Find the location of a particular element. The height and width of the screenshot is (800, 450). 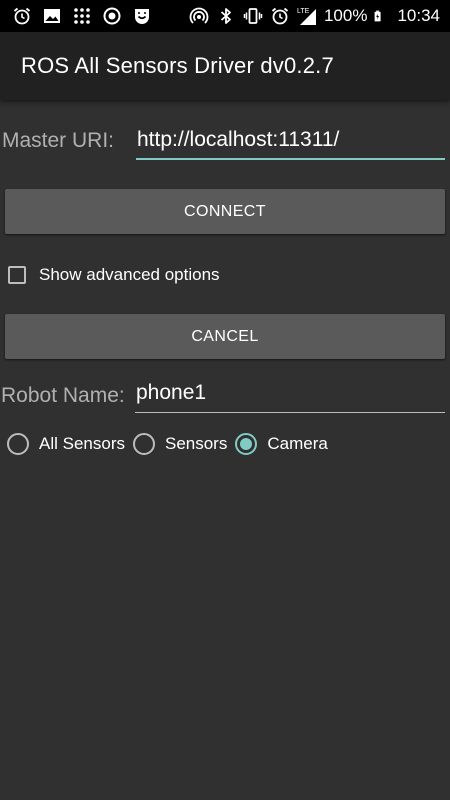

robot-name-input: phone1 is located at coordinates (290, 397).